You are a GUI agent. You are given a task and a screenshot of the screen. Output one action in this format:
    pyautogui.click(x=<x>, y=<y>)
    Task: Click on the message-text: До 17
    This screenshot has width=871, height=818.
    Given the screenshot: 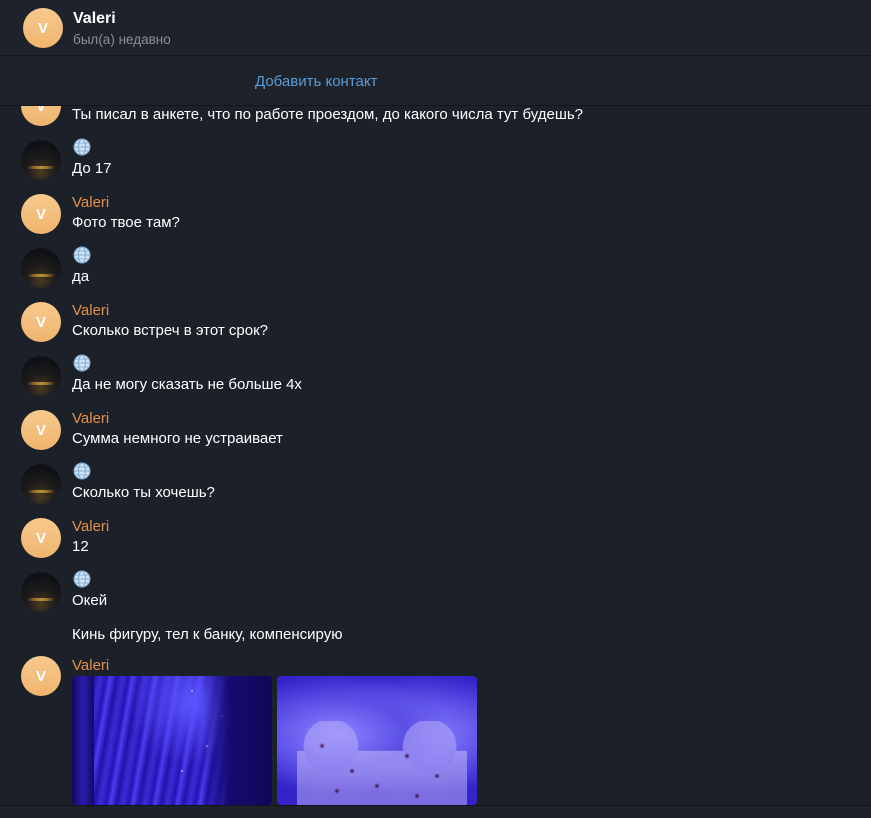 What is the action you would take?
    pyautogui.click(x=92, y=168)
    